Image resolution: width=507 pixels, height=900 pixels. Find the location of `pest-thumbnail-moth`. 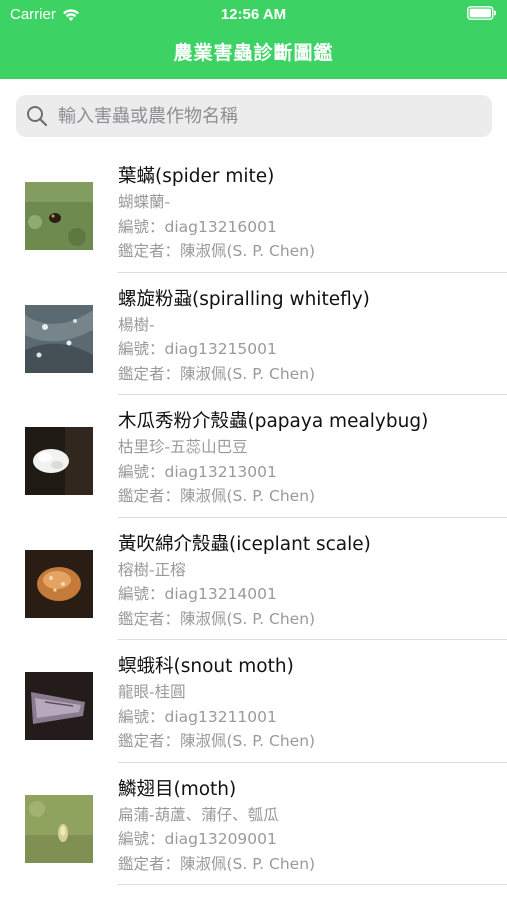

pest-thumbnail-moth is located at coordinates (59, 828).